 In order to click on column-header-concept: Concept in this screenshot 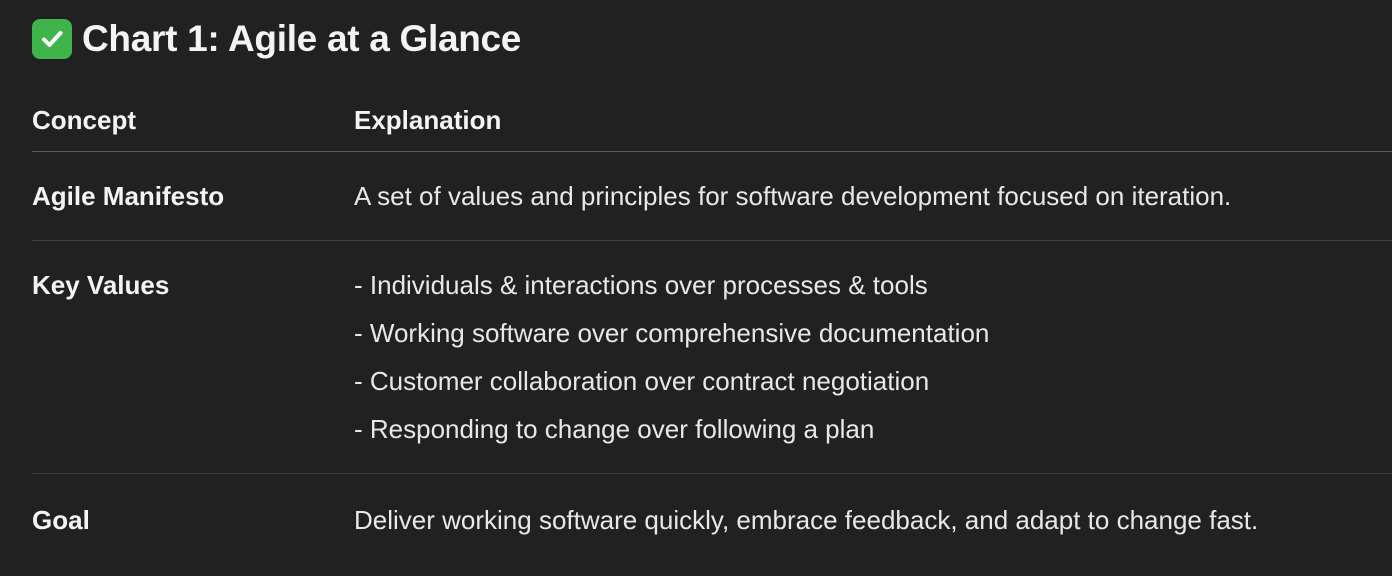, I will do `click(84, 120)`.